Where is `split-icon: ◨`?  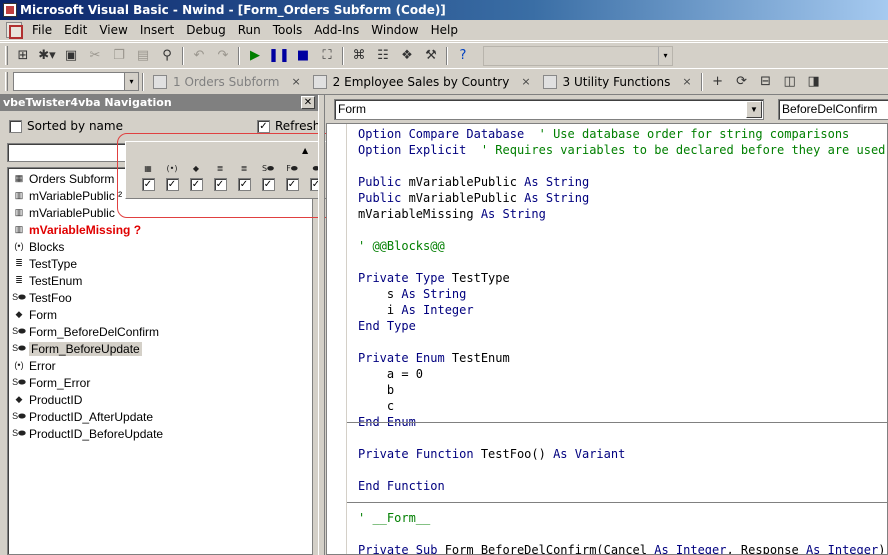 split-icon: ◨ is located at coordinates (814, 82).